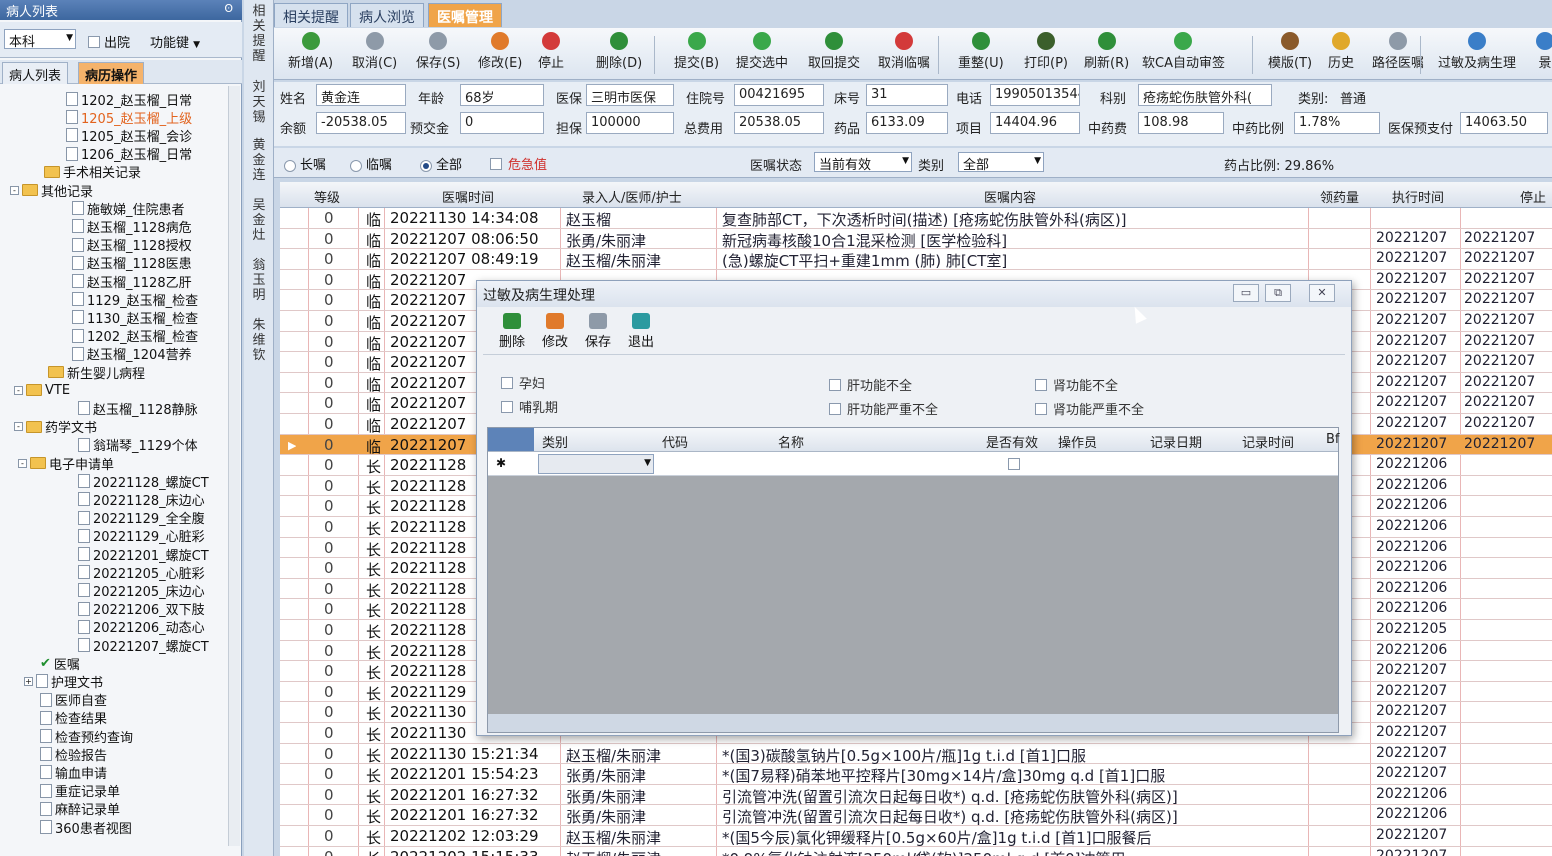 The width and height of the screenshot is (1552, 856). Describe the element at coordinates (310, 51) in the screenshot. I see `add-button: 新增(A)` at that location.